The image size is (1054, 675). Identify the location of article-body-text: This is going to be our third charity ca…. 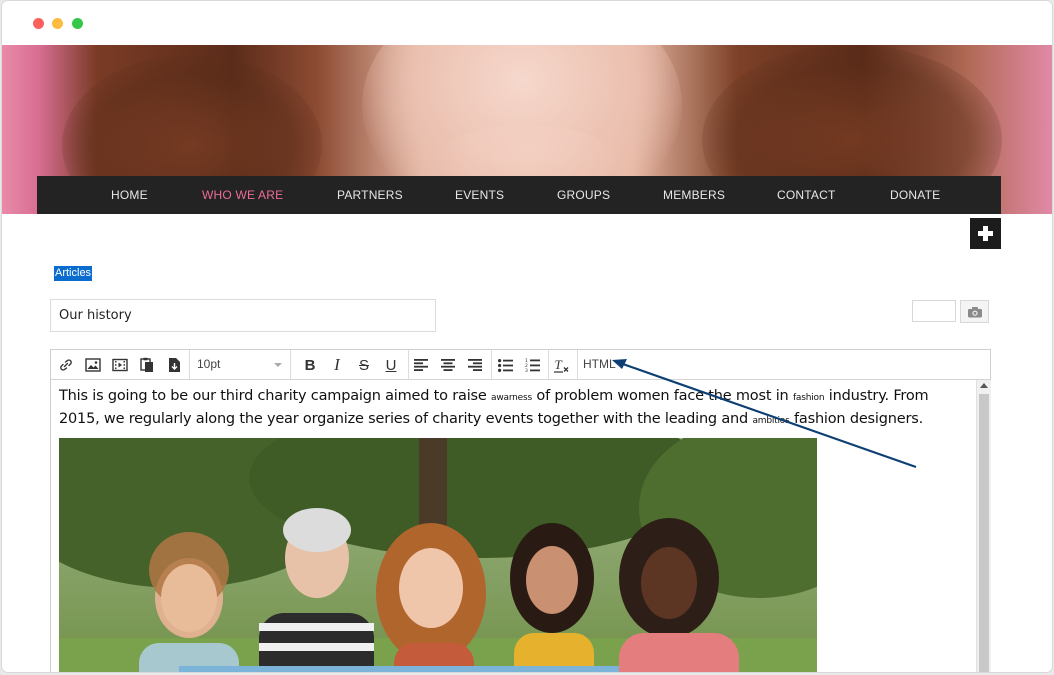
(513, 409).